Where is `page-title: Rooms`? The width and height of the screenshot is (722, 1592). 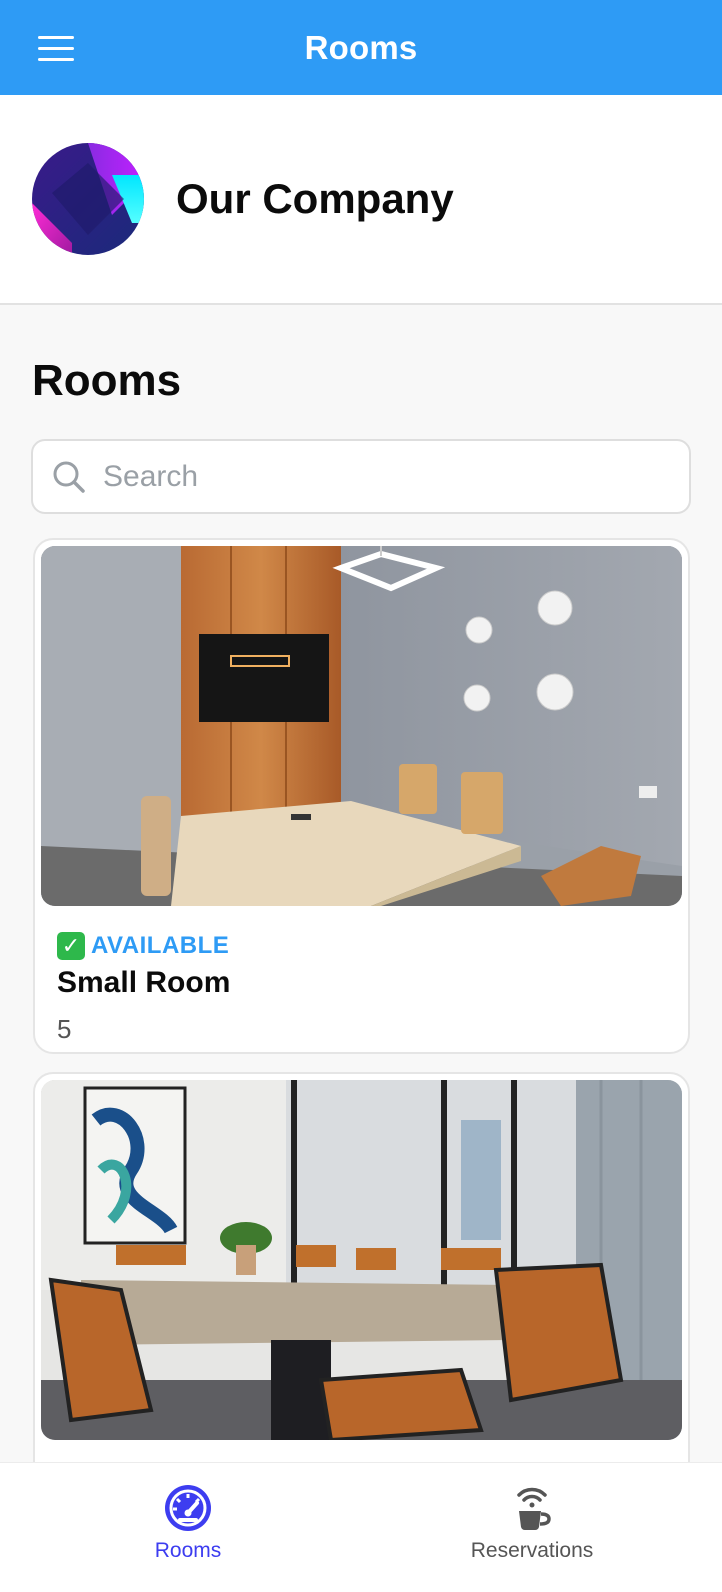 page-title: Rooms is located at coordinates (361, 47).